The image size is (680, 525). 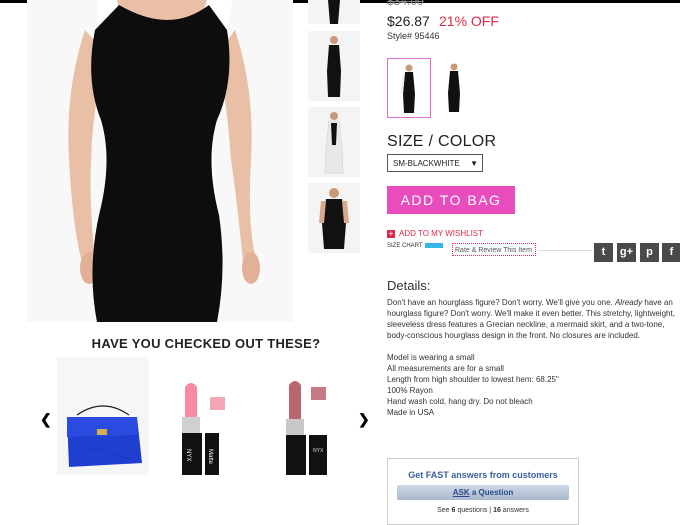 I want to click on details-text-italic: Already, so click(x=628, y=302).